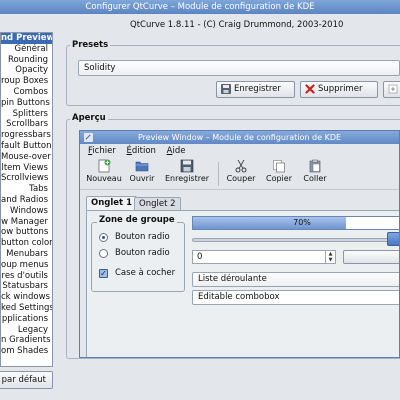  What do you see at coordinates (26, 308) in the screenshot?
I see `sidebar-item: ked Settings` at bounding box center [26, 308].